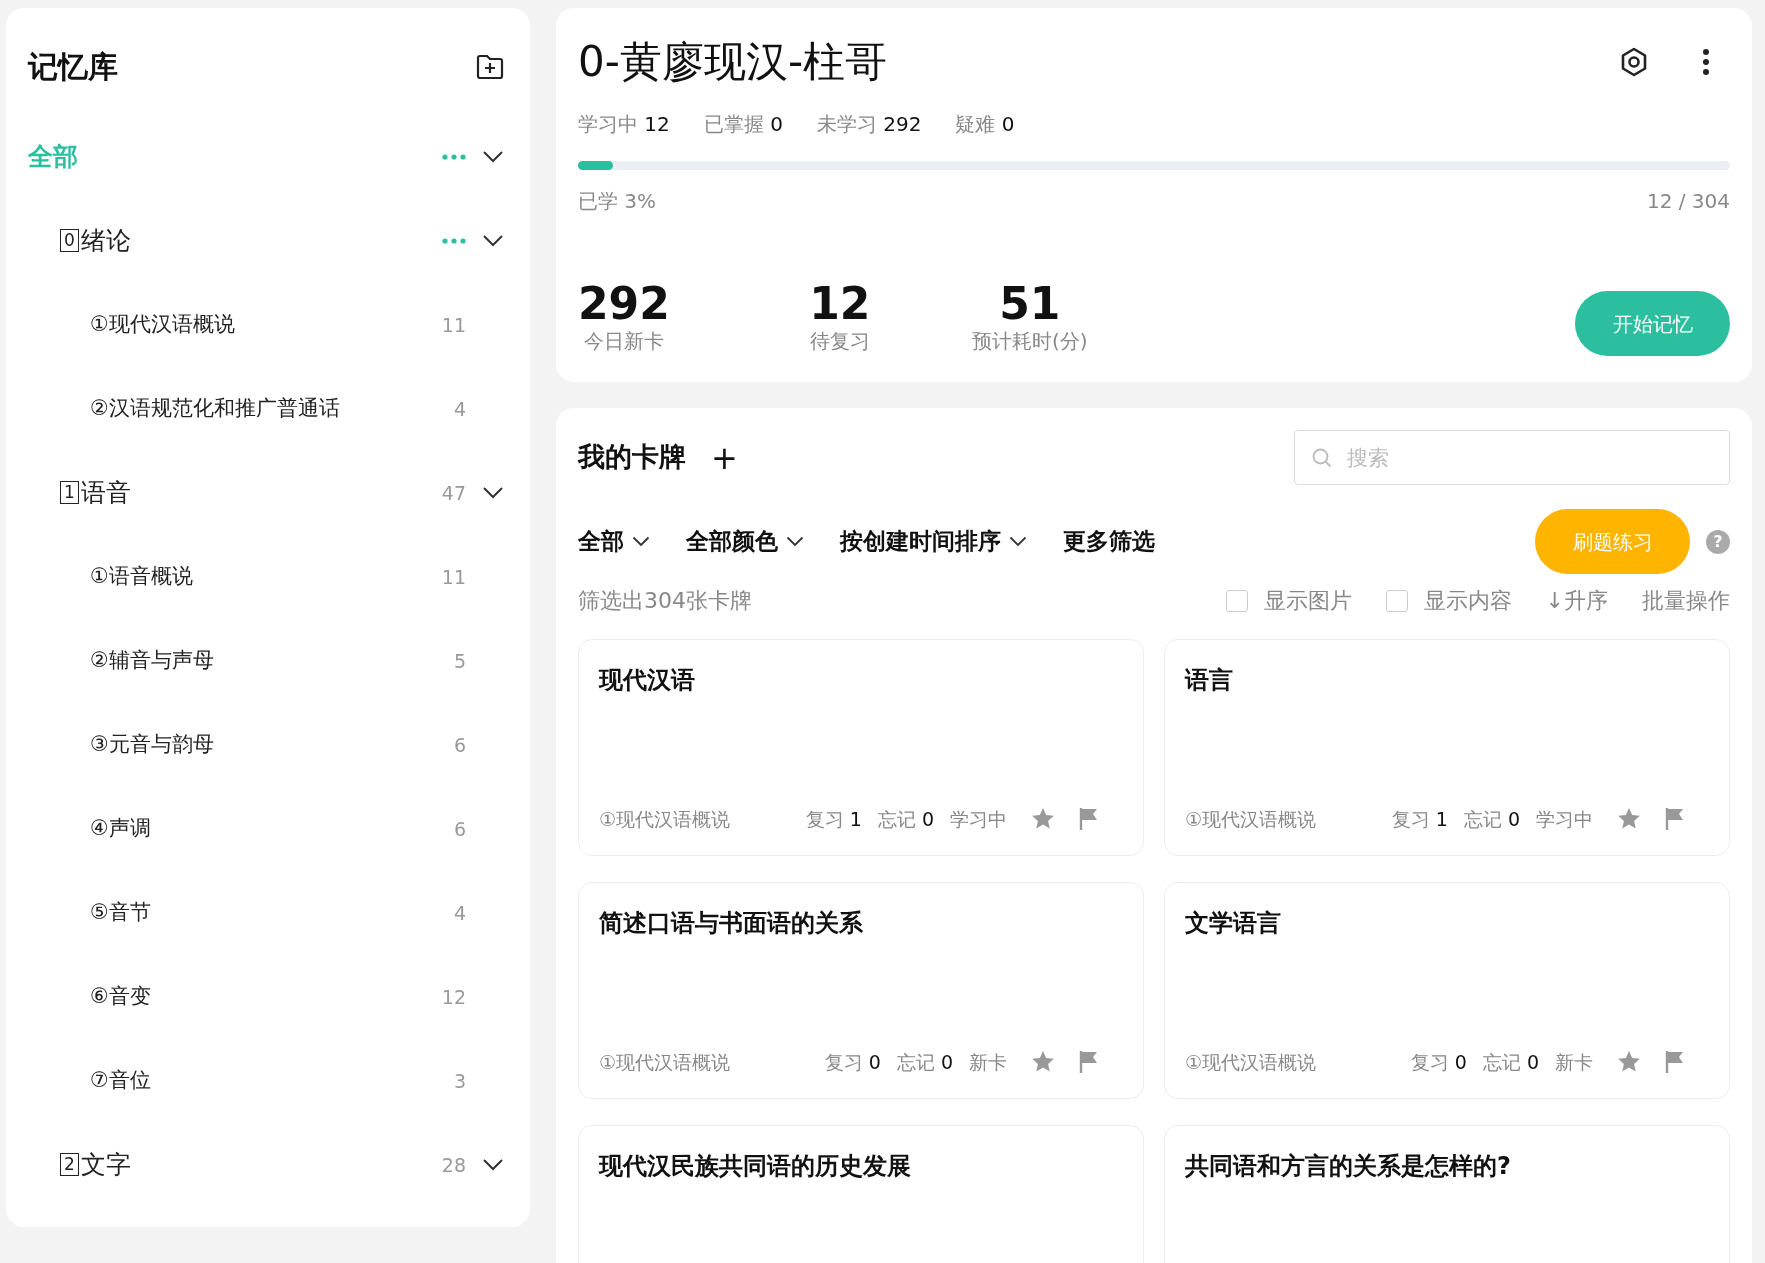  What do you see at coordinates (1233, 923) in the screenshot?
I see `card-title: 文学语言` at bounding box center [1233, 923].